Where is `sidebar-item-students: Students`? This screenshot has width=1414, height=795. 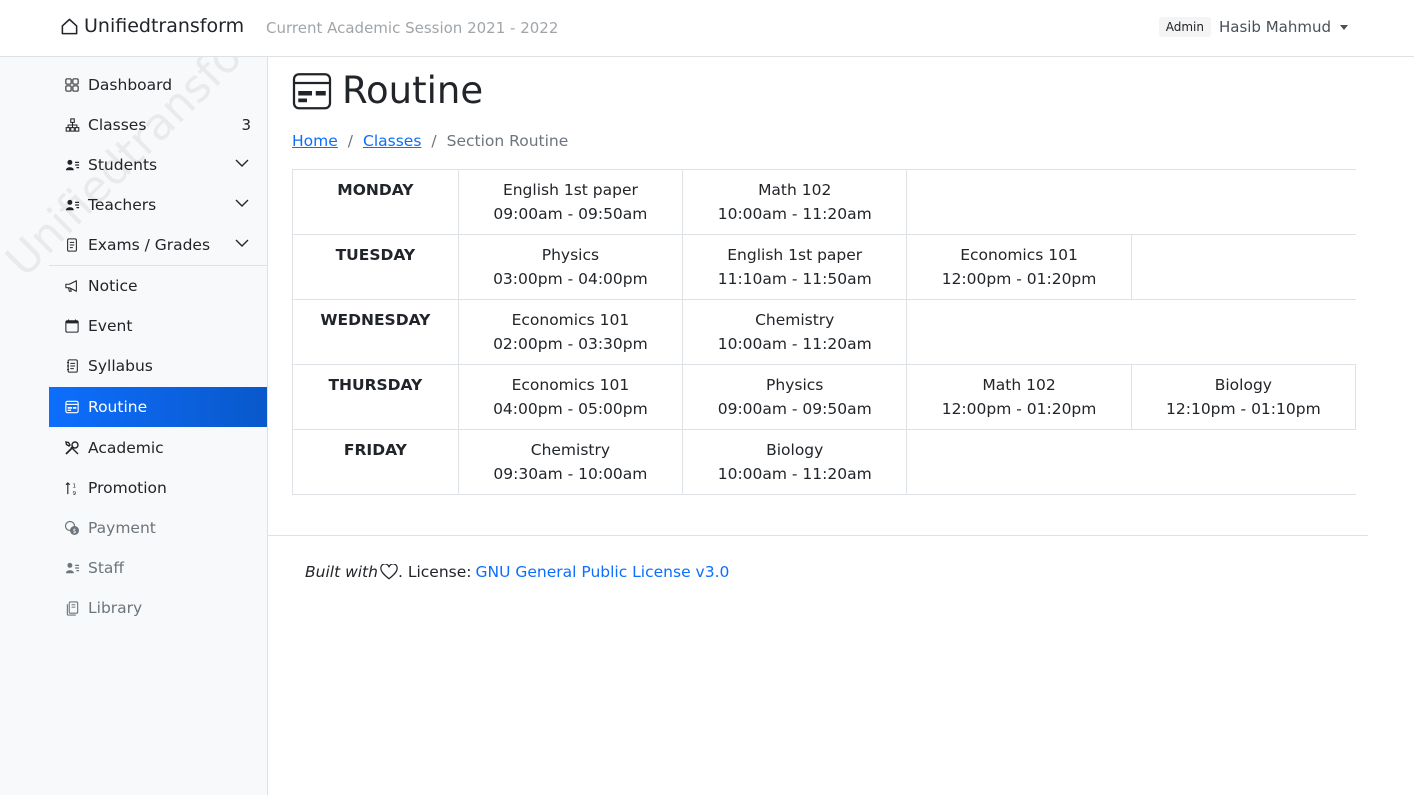
sidebar-item-students: Students is located at coordinates (158, 165).